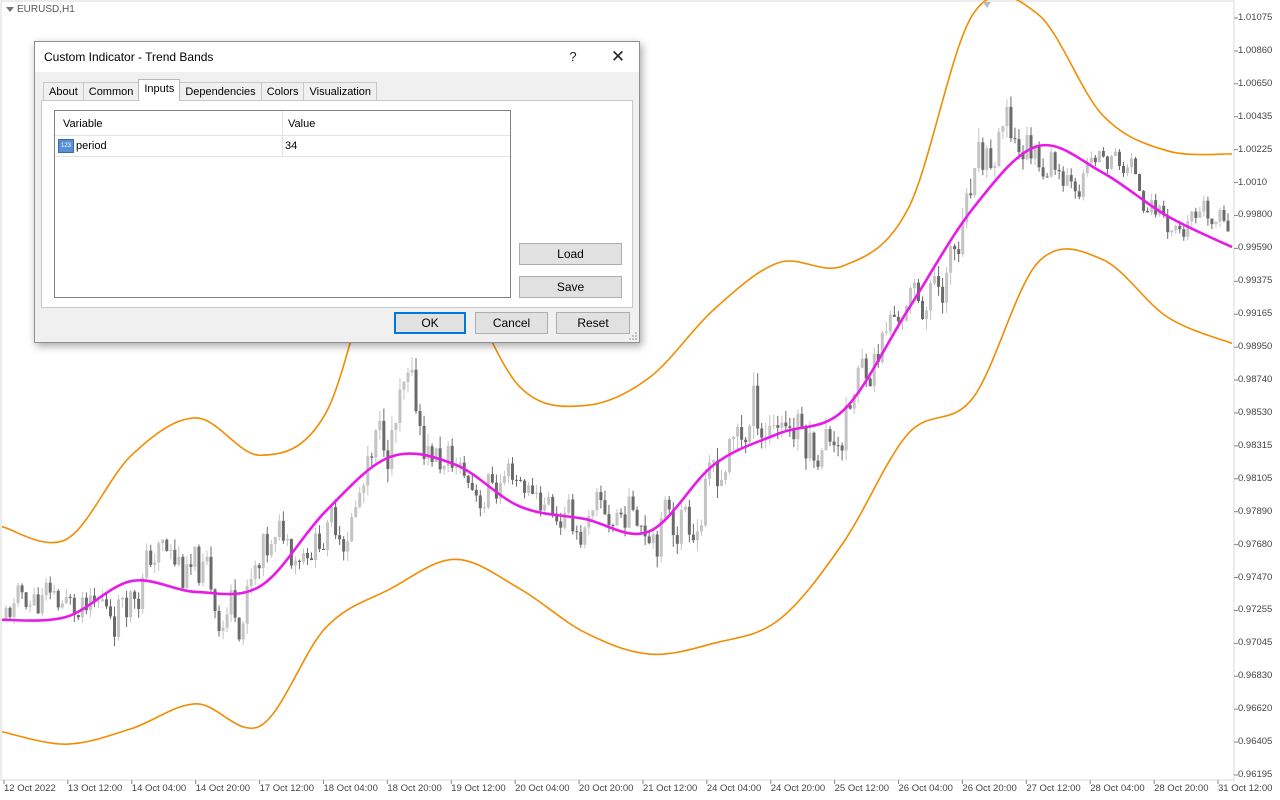 This screenshot has height=800, width=1280. I want to click on price-tick-label: 1.00650, so click(1255, 83).